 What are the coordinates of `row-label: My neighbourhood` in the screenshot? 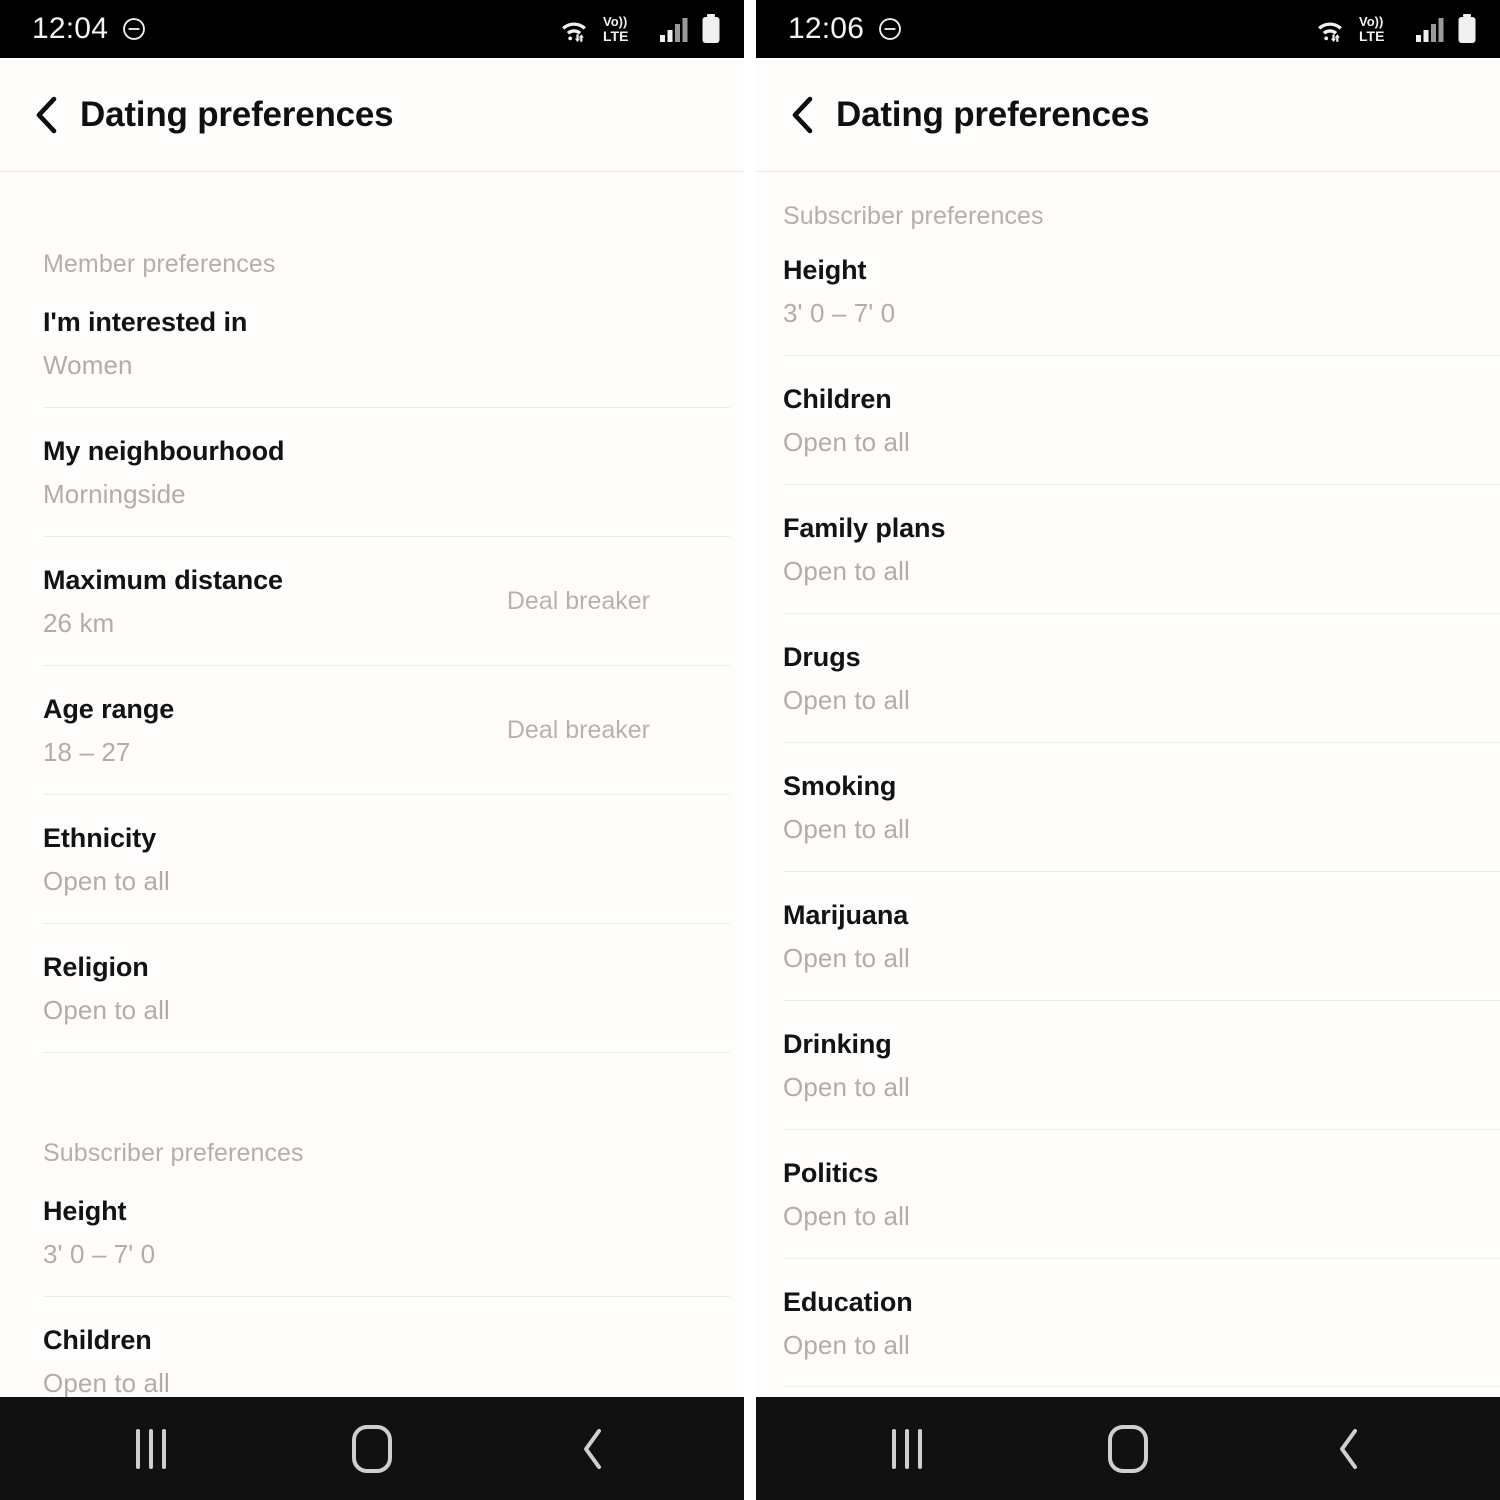 It's located at (164, 450).